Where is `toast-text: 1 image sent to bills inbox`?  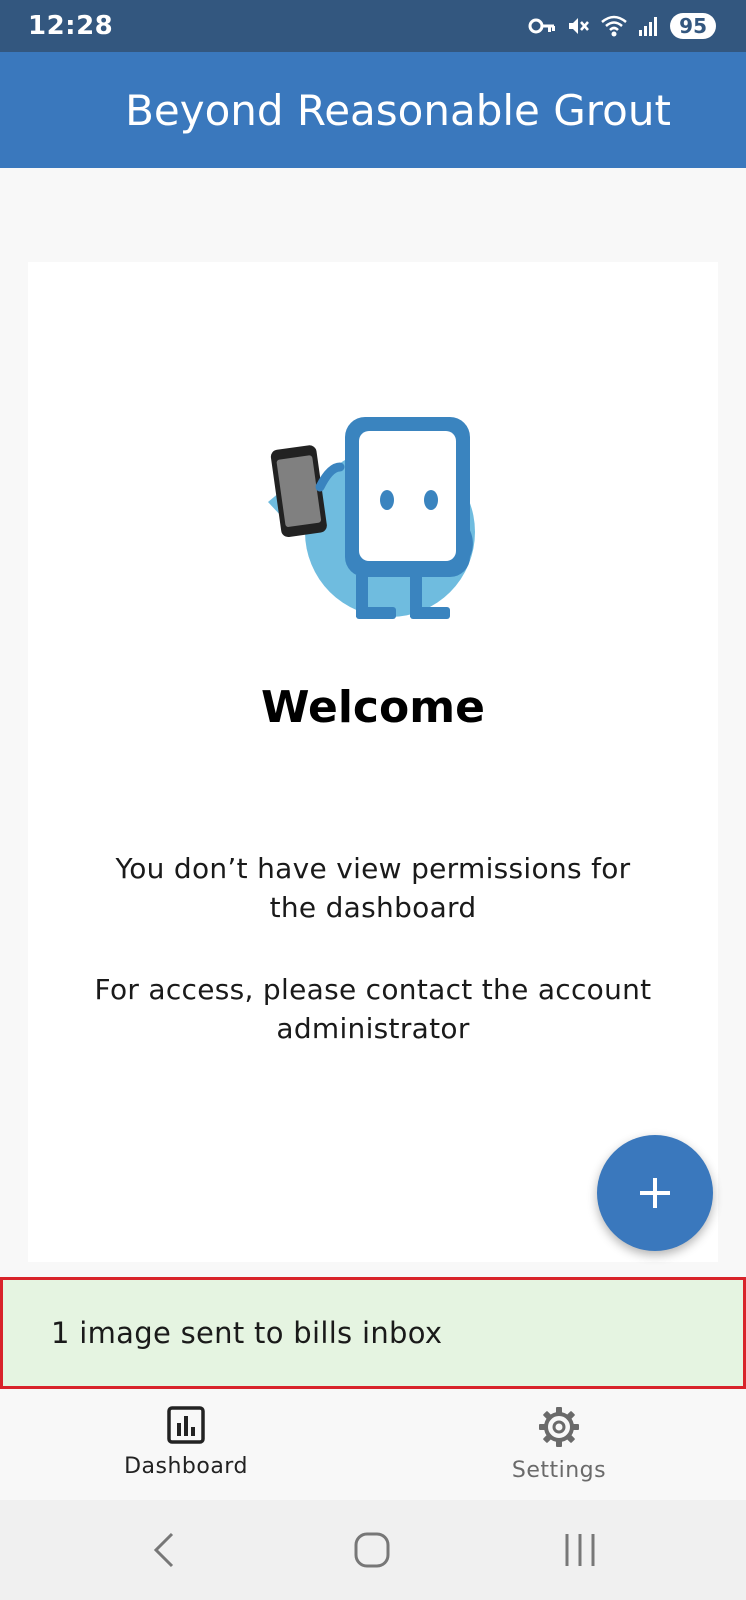
toast-text: 1 image sent to bills inbox is located at coordinates (247, 1333).